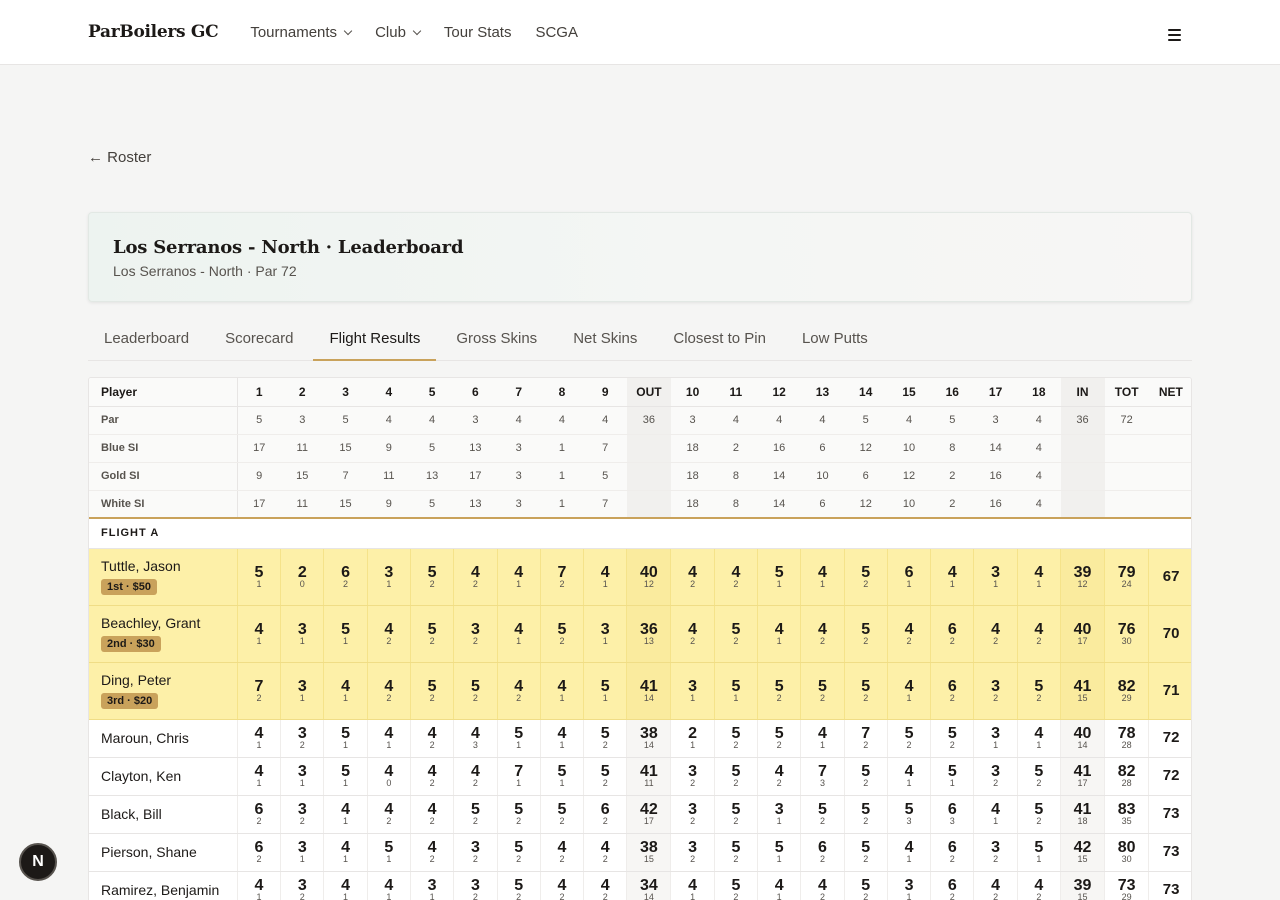  Describe the element at coordinates (605, 448) in the screenshot. I see `info-cell: 7` at that location.